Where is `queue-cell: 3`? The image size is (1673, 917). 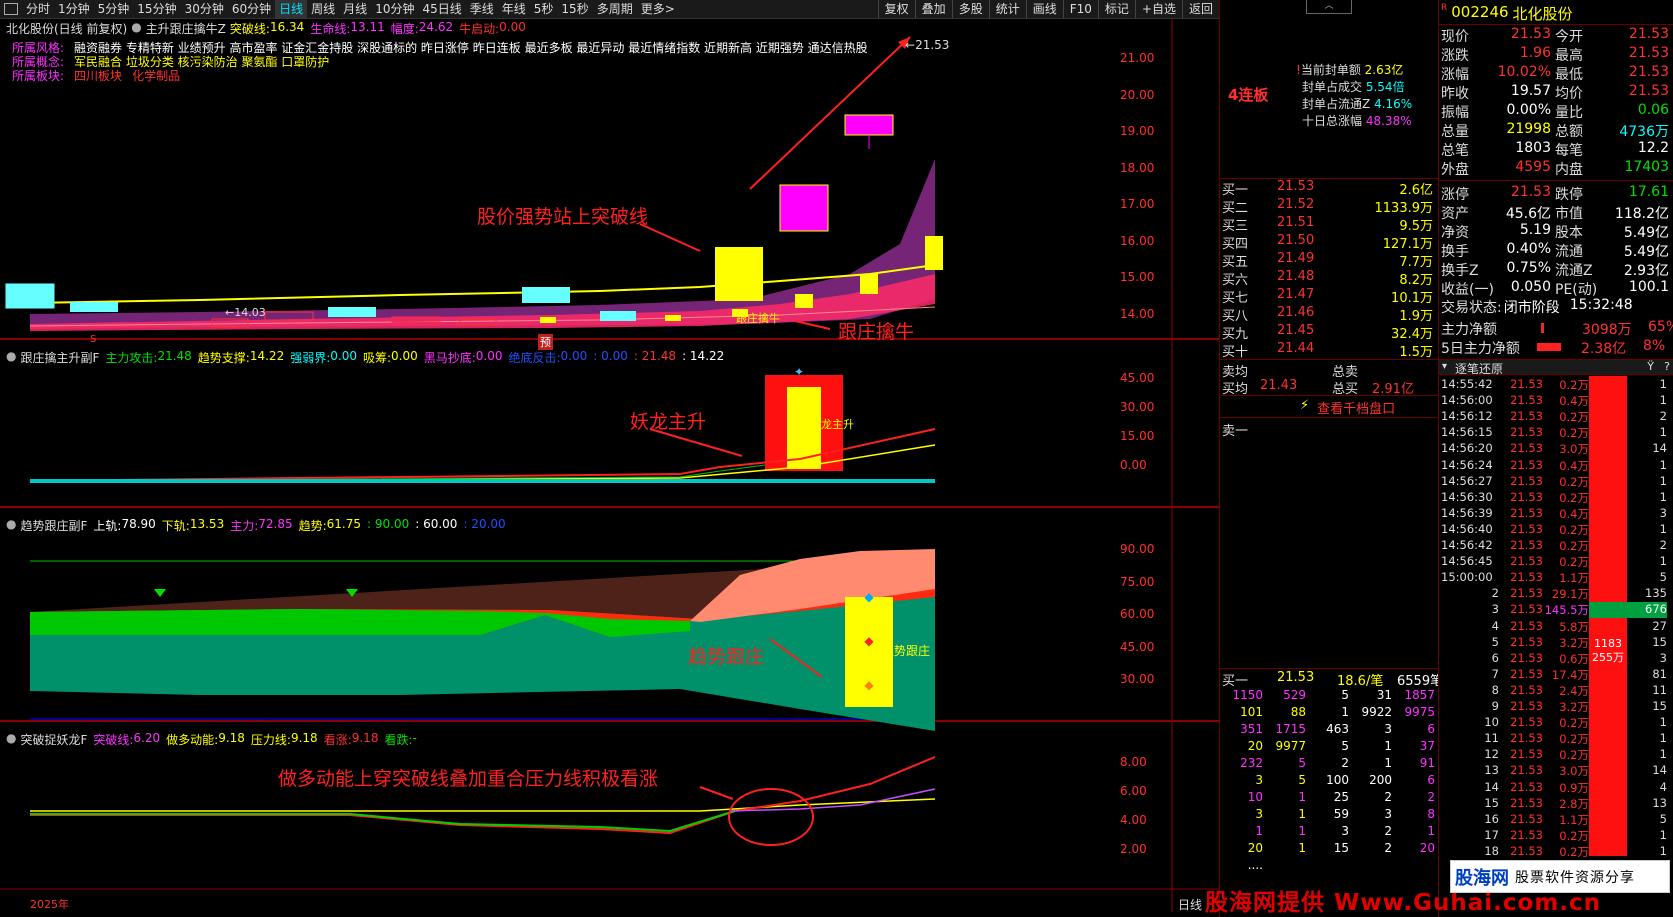 queue-cell: 3 is located at coordinates (1345, 831).